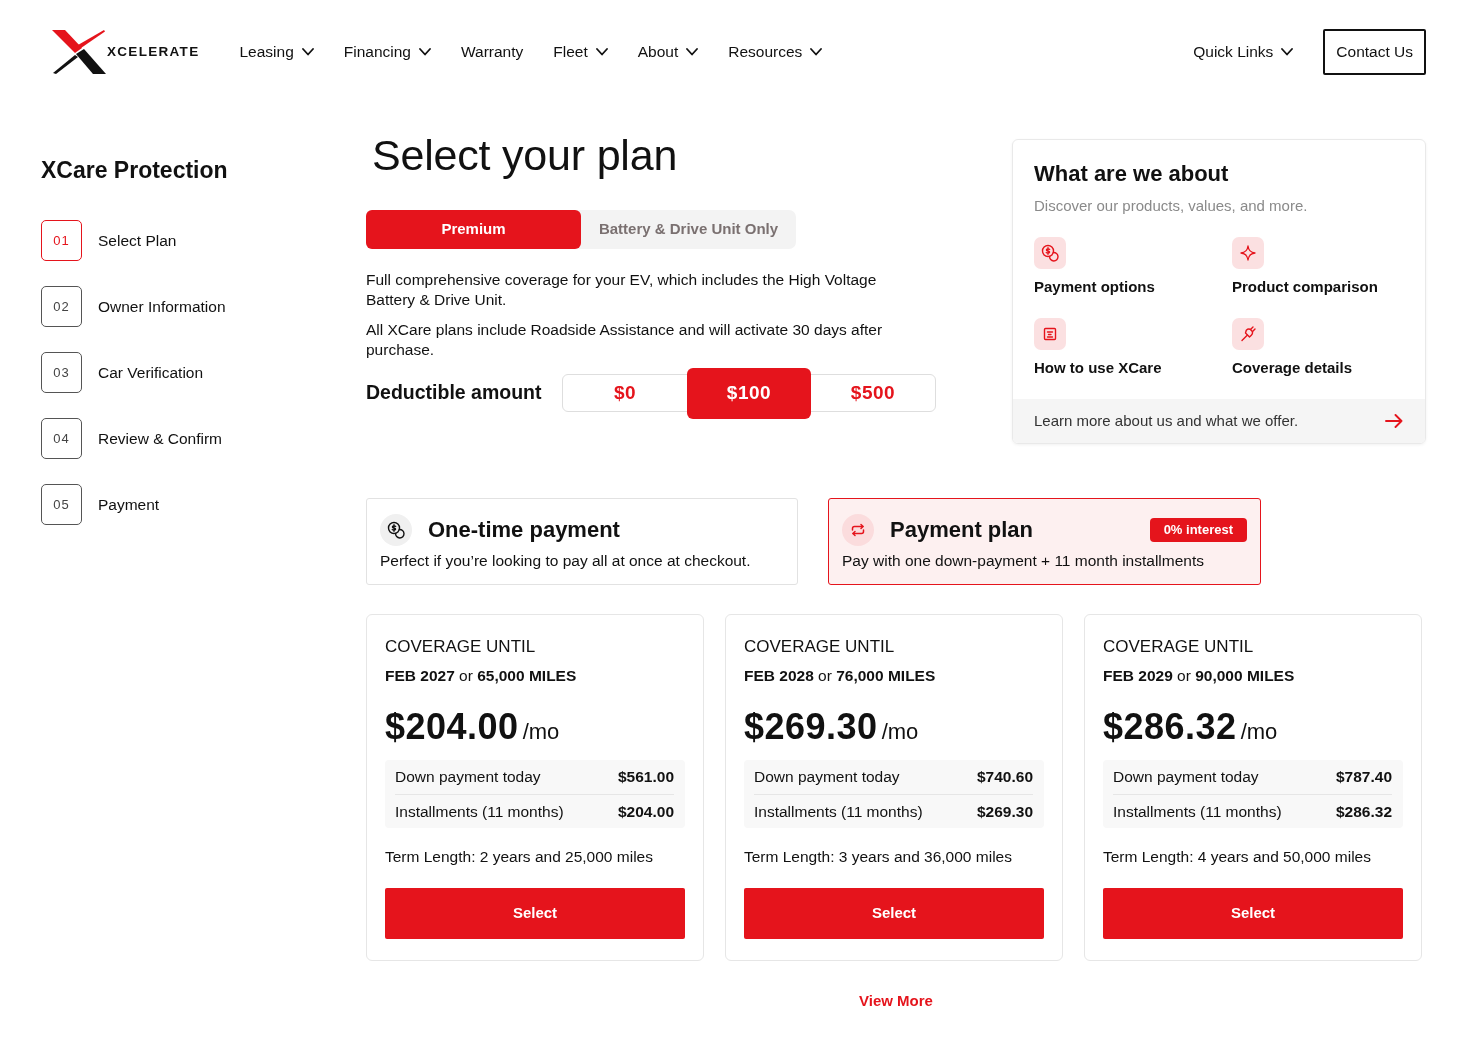  Describe the element at coordinates (61, 306) in the screenshot. I see `step-number: 02` at that location.